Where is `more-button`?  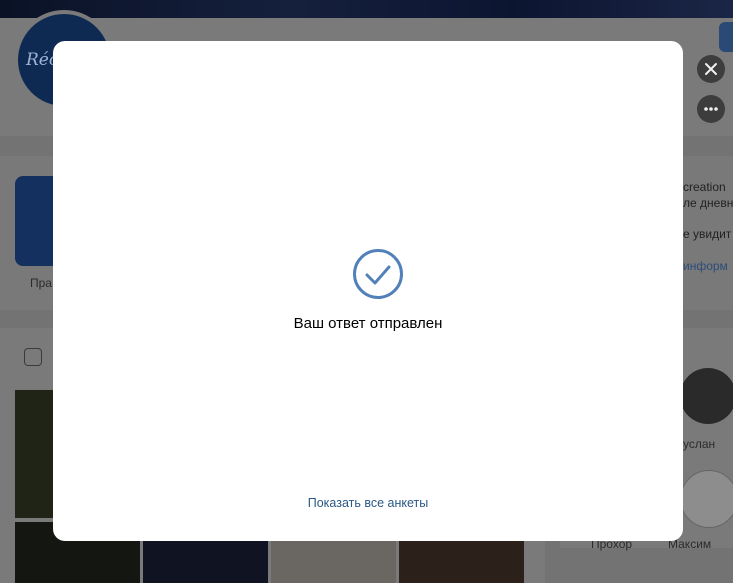
more-button is located at coordinates (711, 109).